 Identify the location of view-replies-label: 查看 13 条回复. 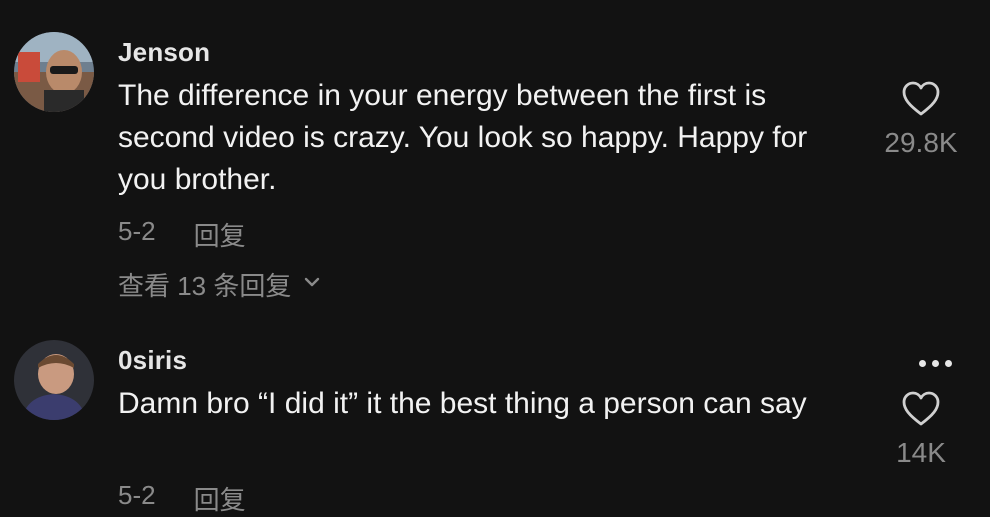
(205, 286).